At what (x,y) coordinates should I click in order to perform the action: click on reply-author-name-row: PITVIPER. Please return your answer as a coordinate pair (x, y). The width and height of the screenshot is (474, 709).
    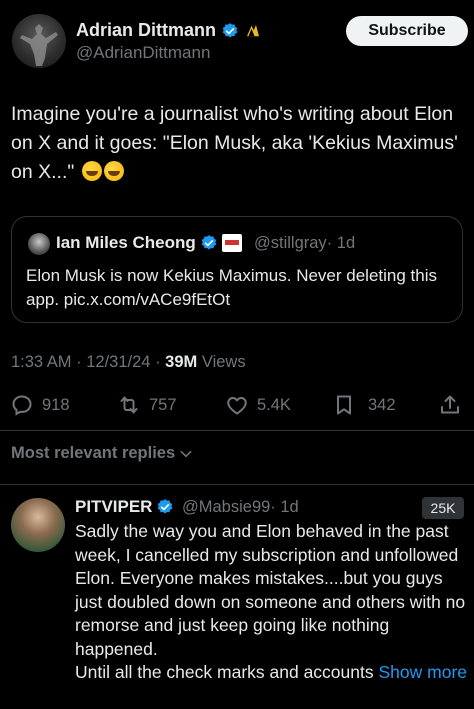
    Looking at the image, I should click on (124, 507).